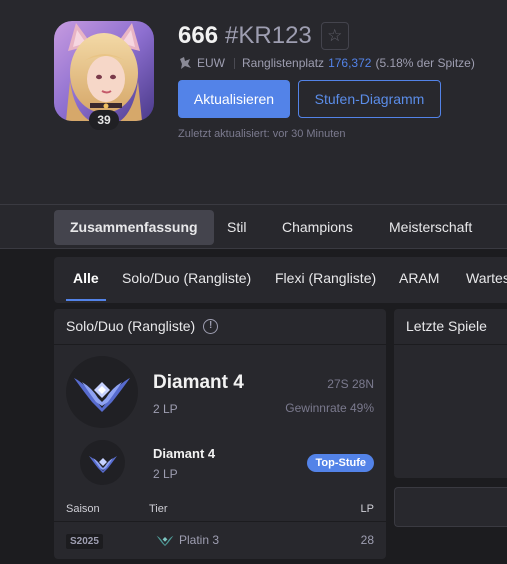  Describe the element at coordinates (367, 509) in the screenshot. I see `lp-col-header: LP` at that location.